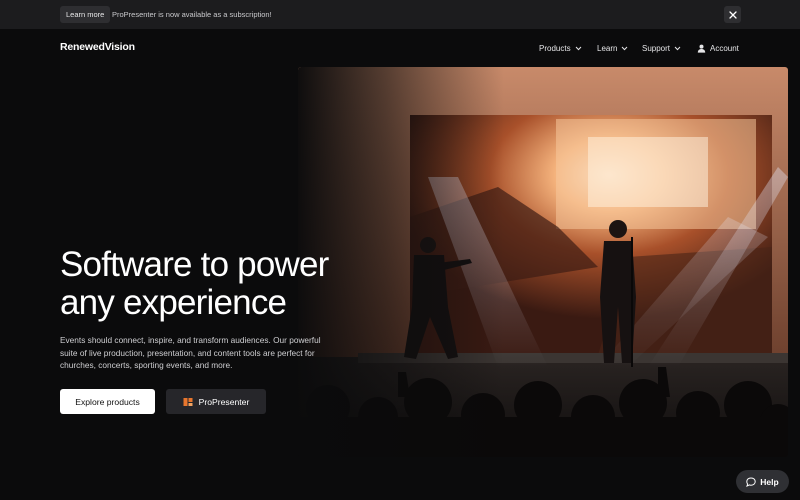 Image resolution: width=800 pixels, height=500 pixels. I want to click on logo: RenewedVision, so click(97, 47).